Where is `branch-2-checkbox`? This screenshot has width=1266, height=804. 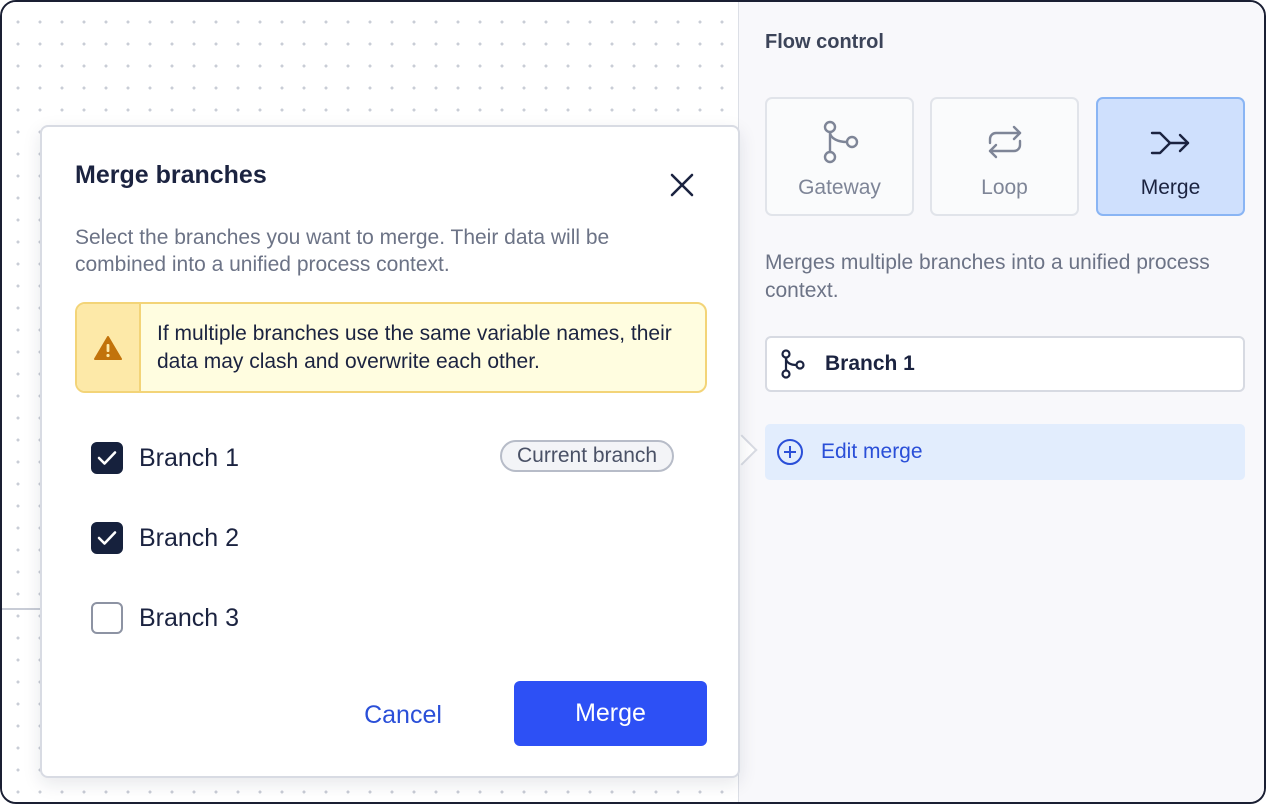 branch-2-checkbox is located at coordinates (107, 538).